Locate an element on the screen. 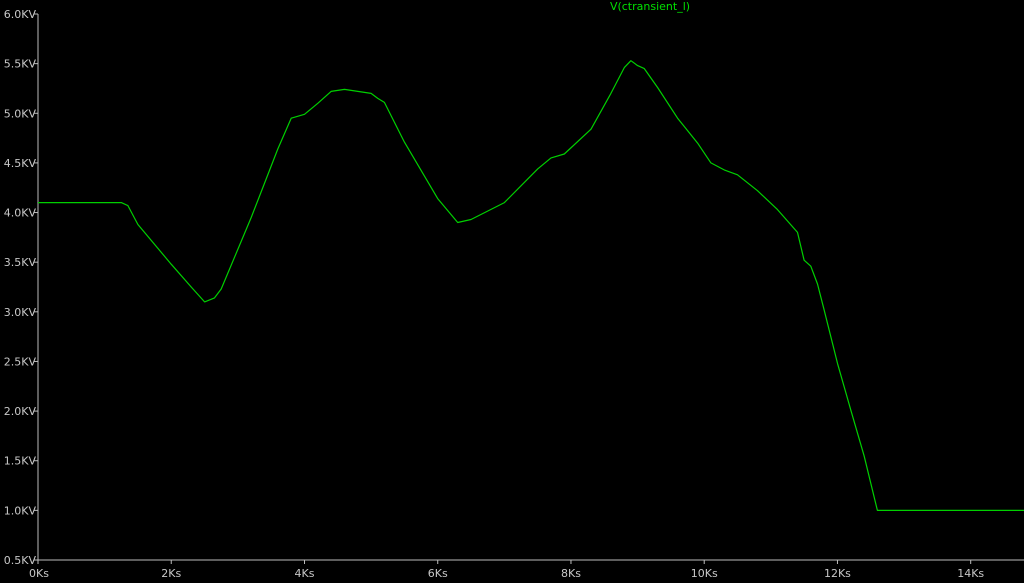 This screenshot has width=1024, height=583. x-tick-label: 2Ks is located at coordinates (171, 573).